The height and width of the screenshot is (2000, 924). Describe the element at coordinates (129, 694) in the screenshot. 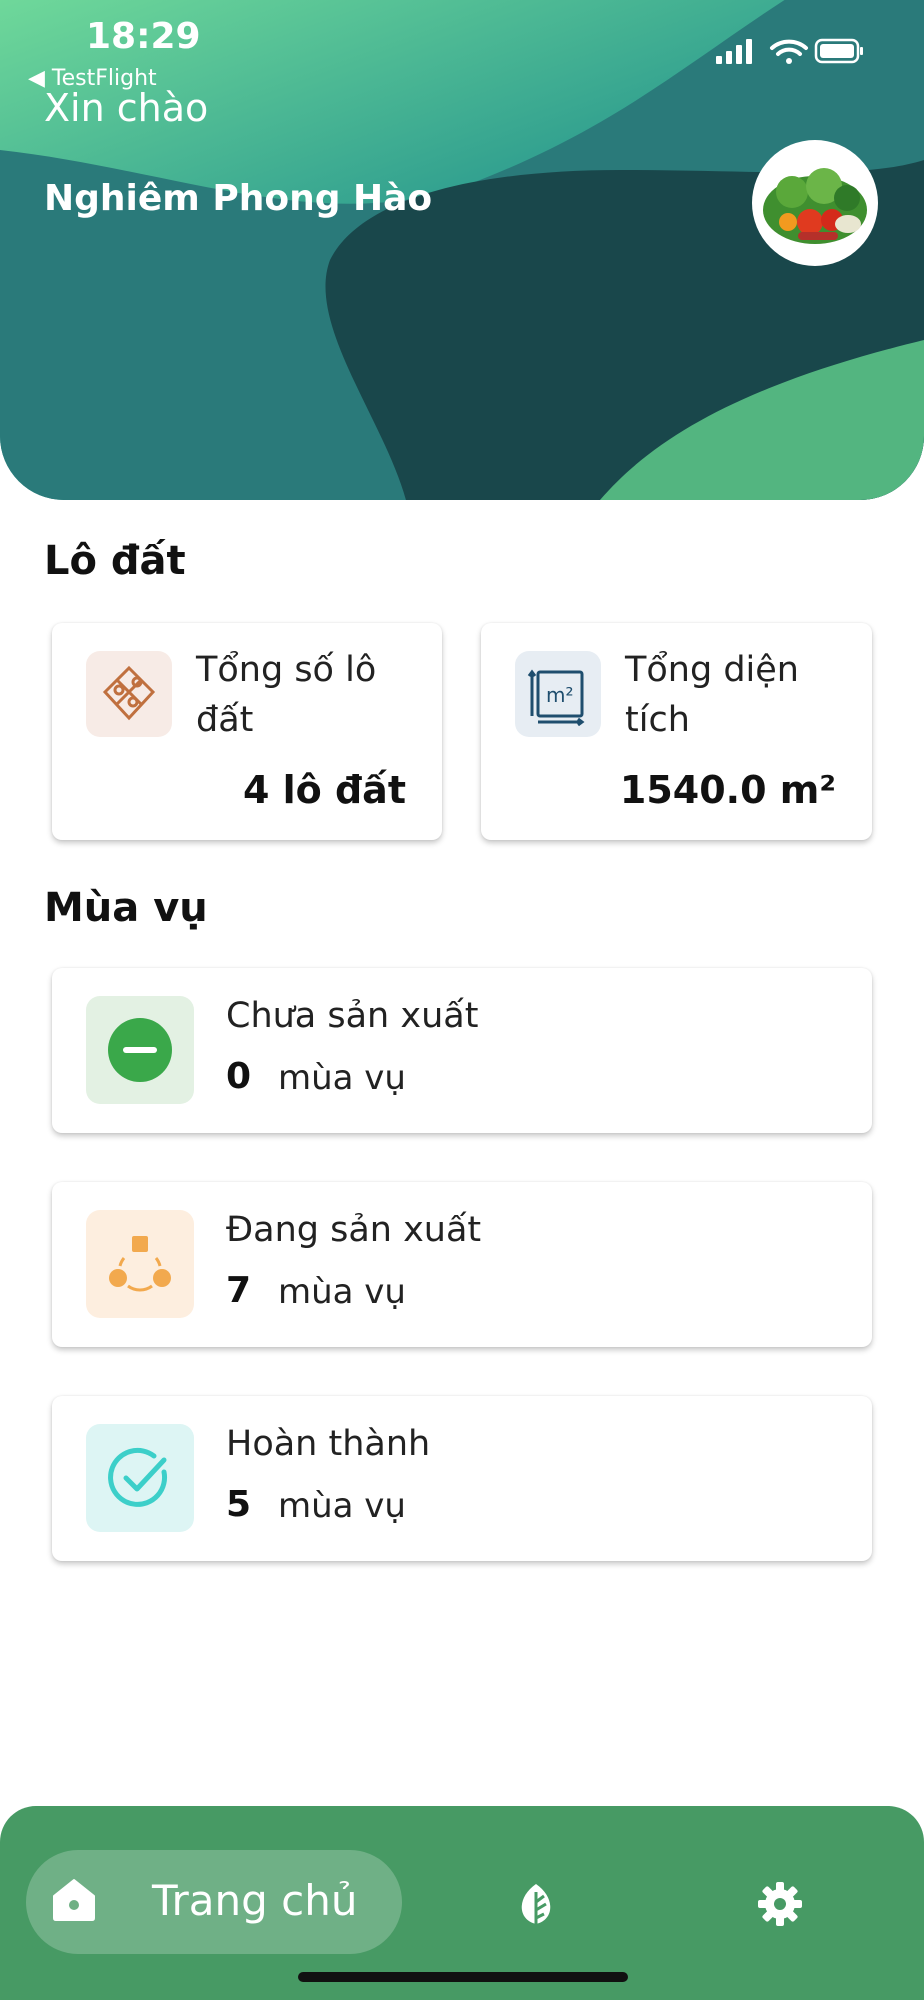

I see `map-plot-icon` at that location.